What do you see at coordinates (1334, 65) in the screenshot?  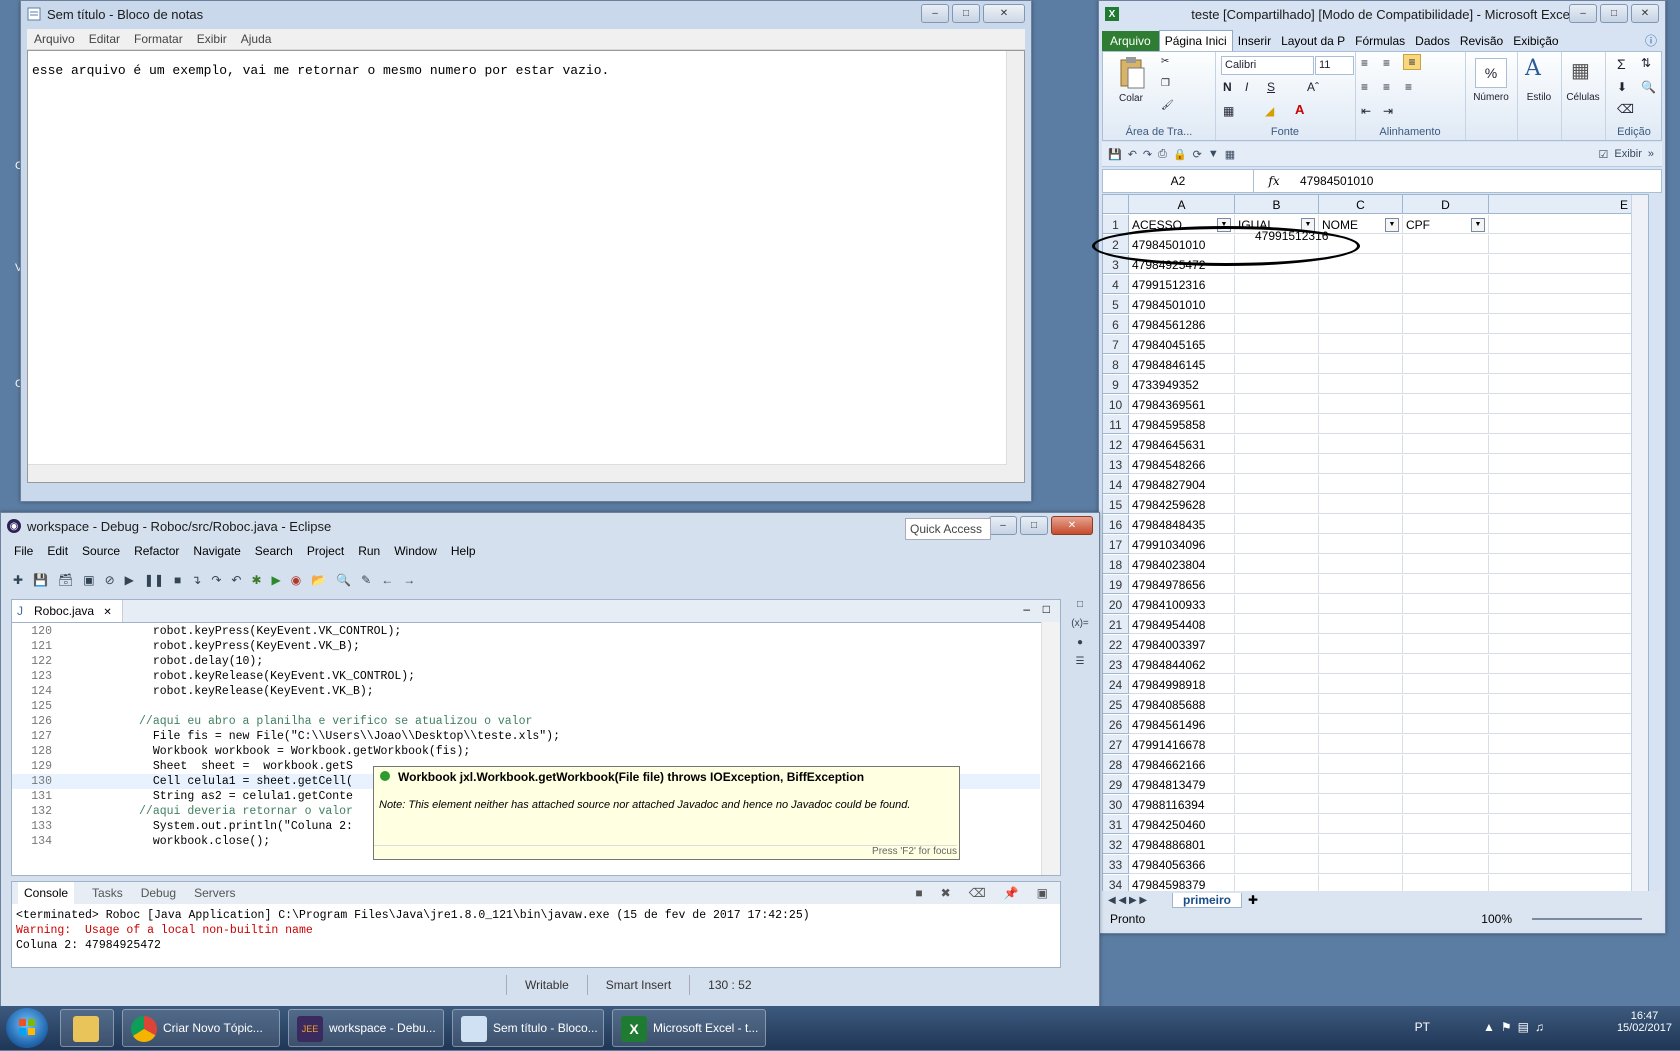 I see `font-size-select: 11` at bounding box center [1334, 65].